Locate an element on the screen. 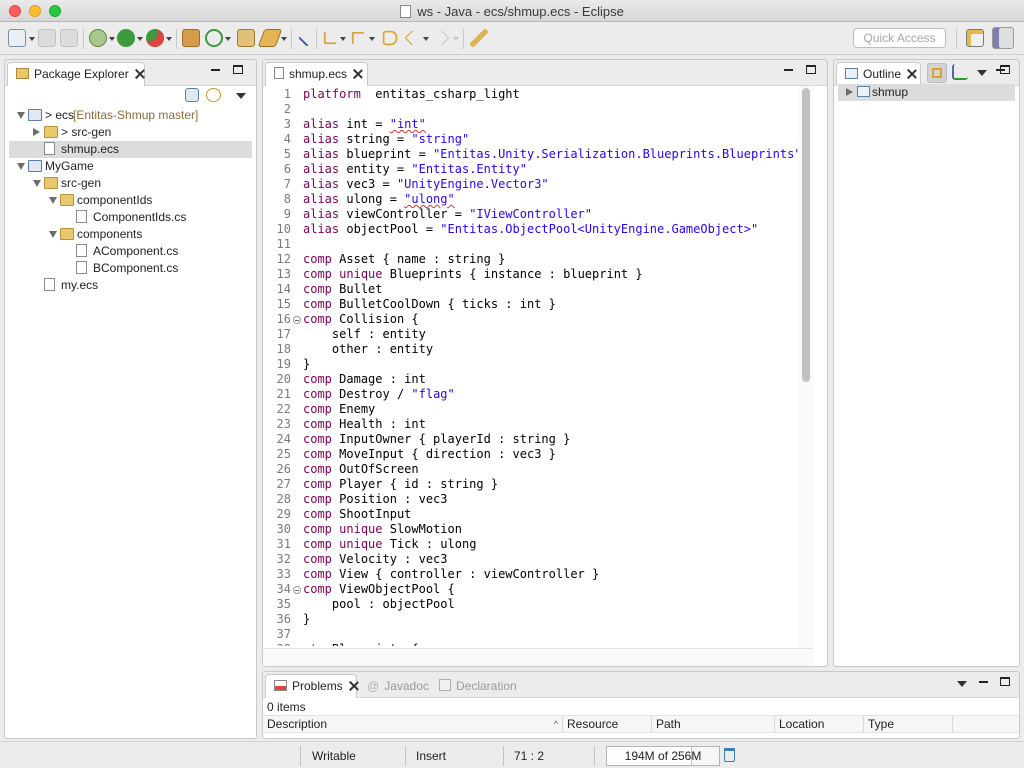 Image resolution: width=1024 pixels, height=768 pixels. status-bar: Writable Insert 71 : 2 194M of 256M is located at coordinates (512, 754).